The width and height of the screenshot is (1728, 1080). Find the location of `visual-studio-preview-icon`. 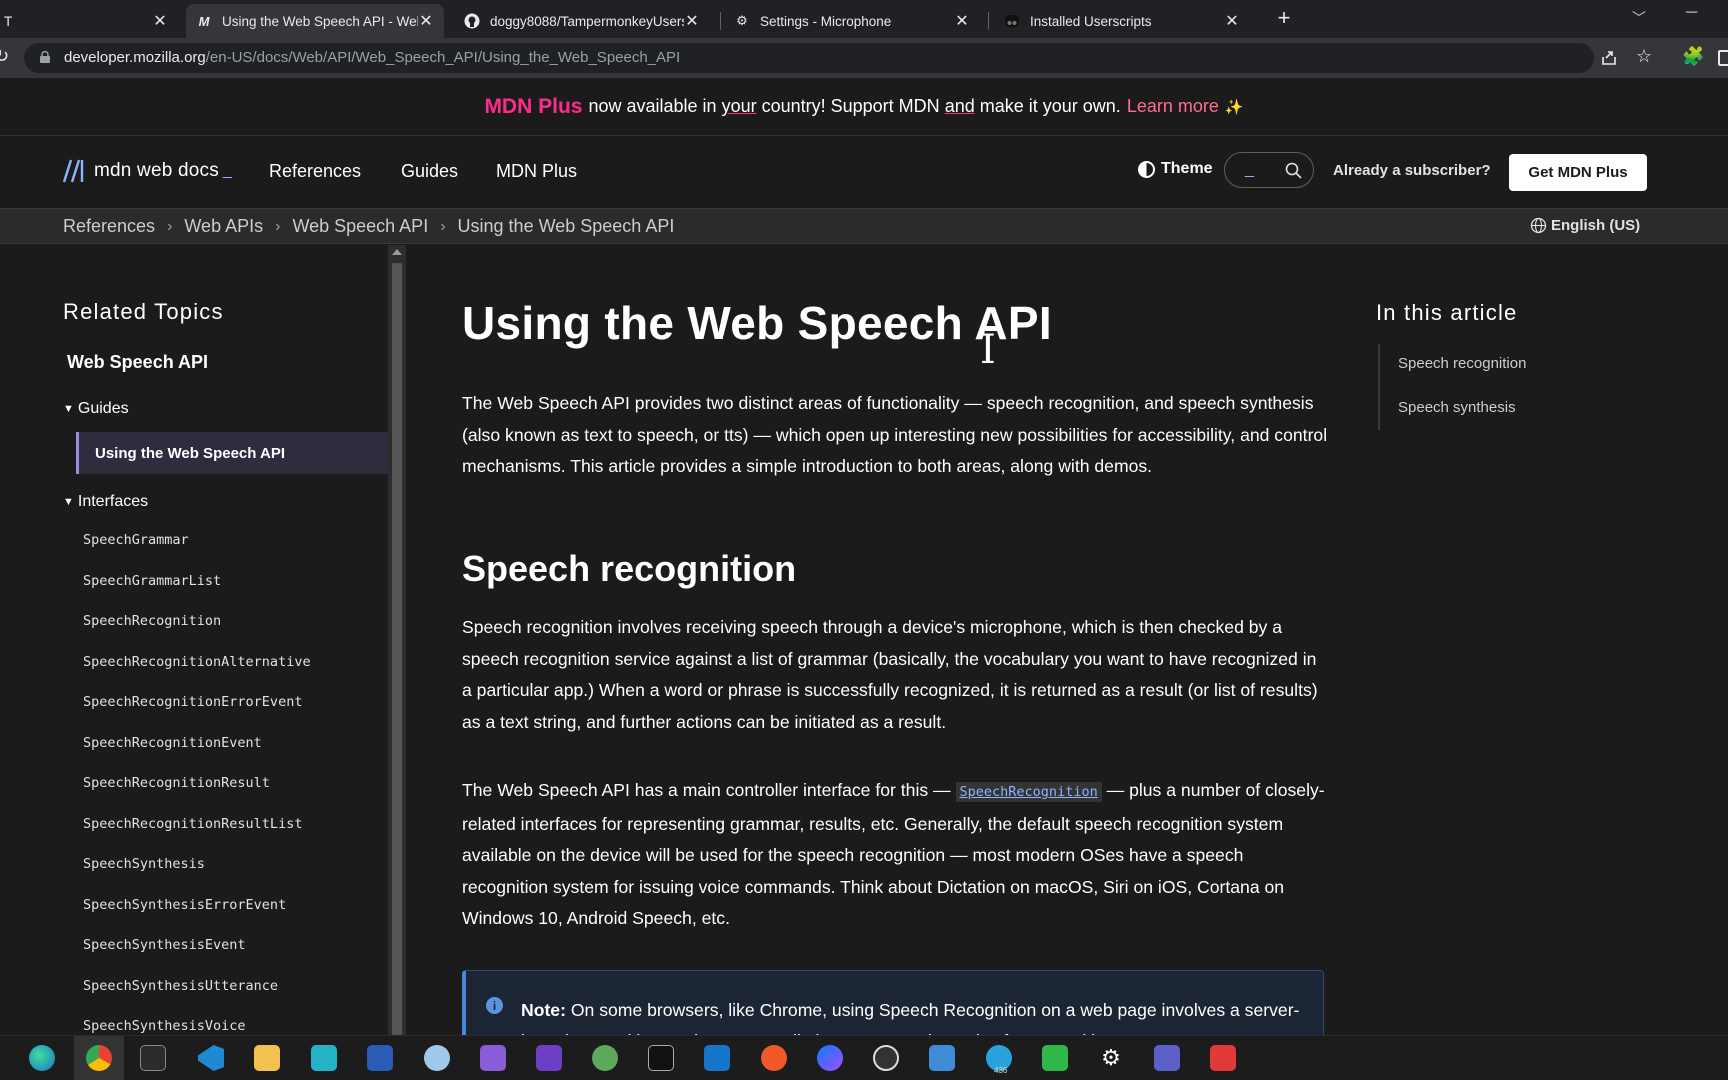

visual-studio-preview-icon is located at coordinates (549, 1058).